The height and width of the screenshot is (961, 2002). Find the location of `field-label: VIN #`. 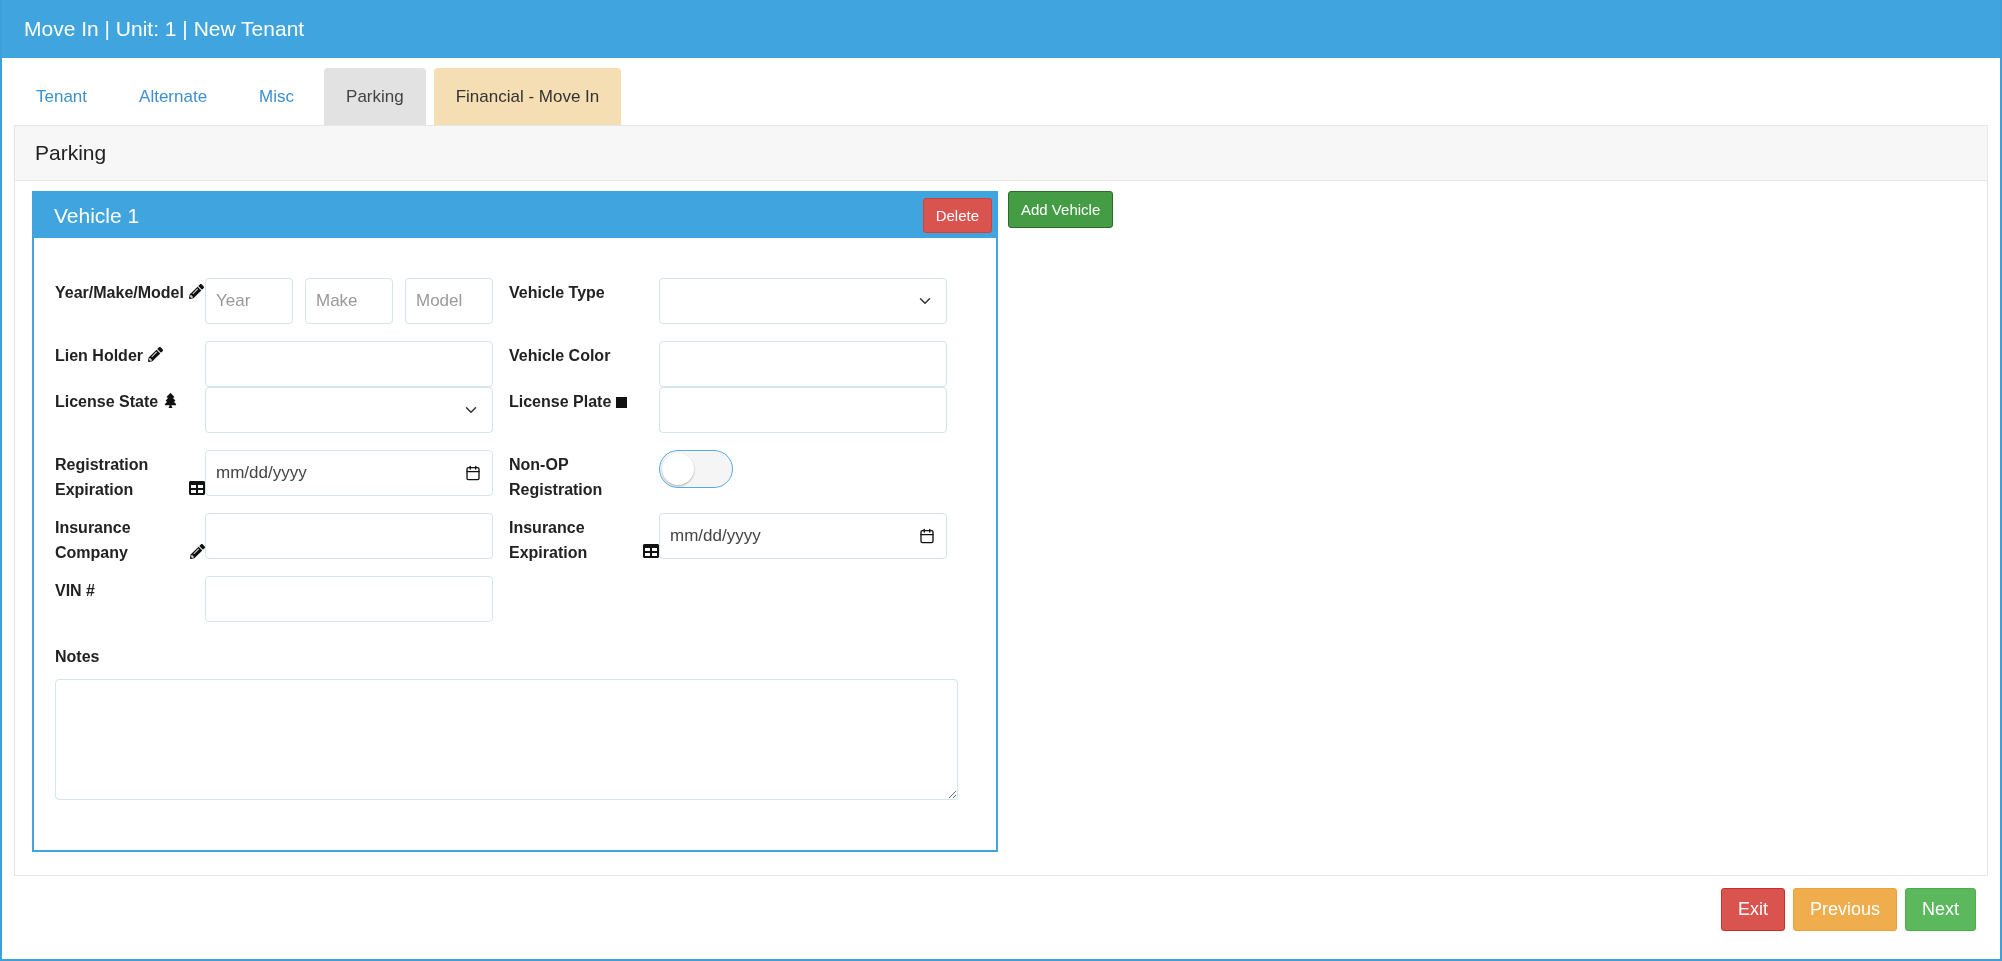

field-label: VIN # is located at coordinates (75, 591).